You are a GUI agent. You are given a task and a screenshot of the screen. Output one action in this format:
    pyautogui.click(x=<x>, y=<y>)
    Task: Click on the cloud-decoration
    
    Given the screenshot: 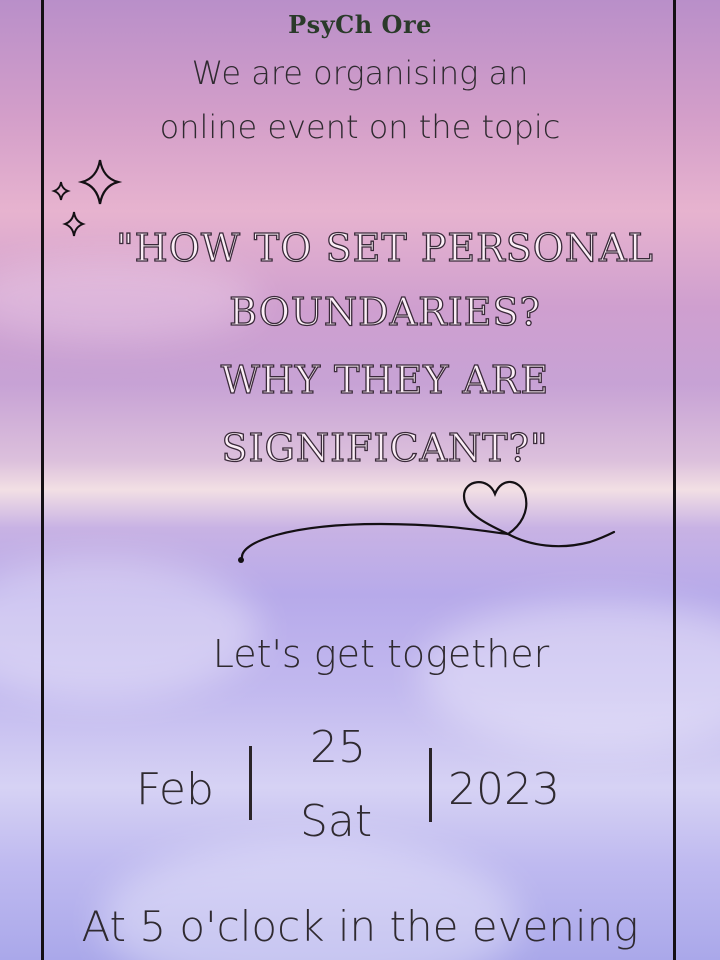 What is the action you would take?
    pyautogui.click(x=130, y=630)
    